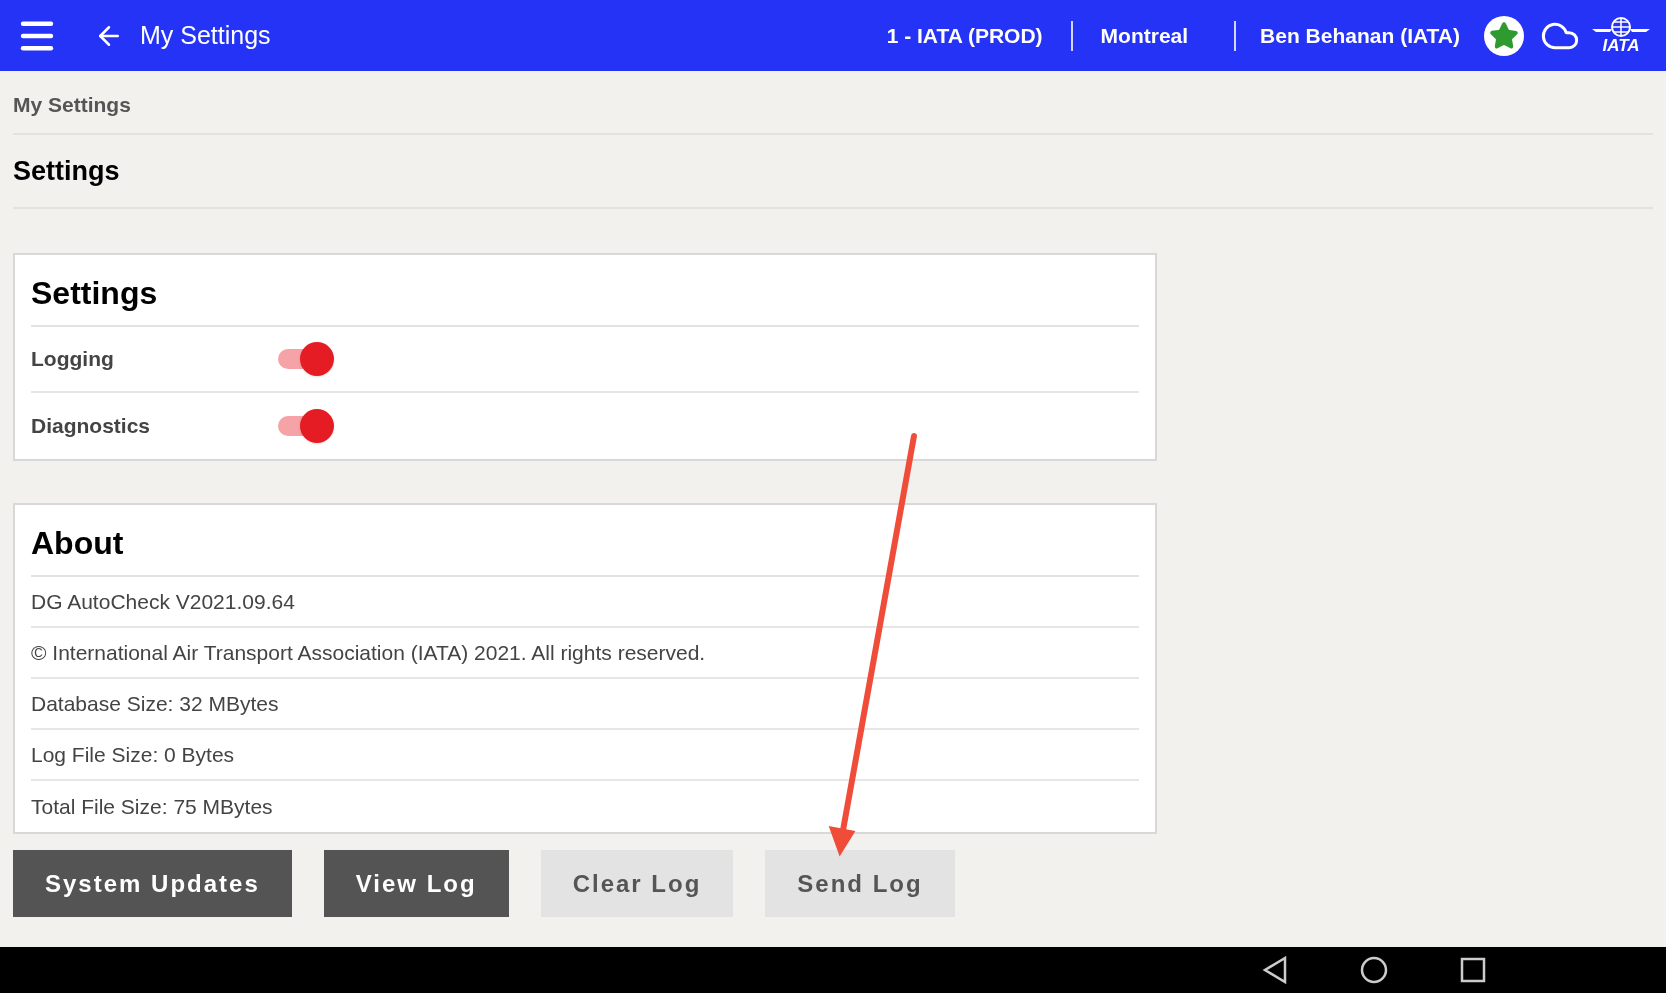  What do you see at coordinates (73, 359) in the screenshot?
I see `toggle-label: Logging` at bounding box center [73, 359].